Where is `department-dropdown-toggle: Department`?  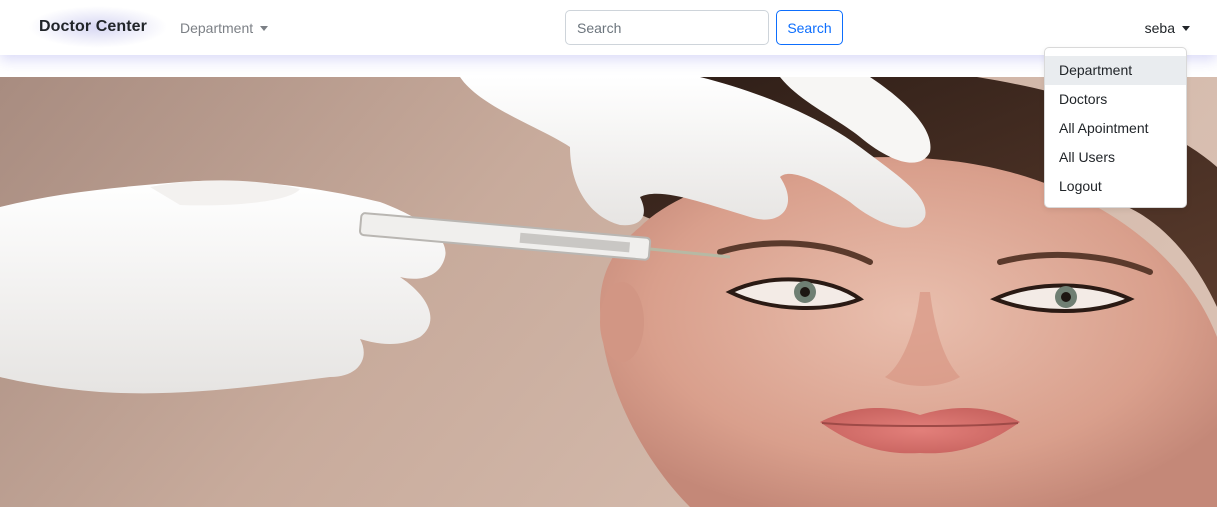
department-dropdown-toggle: Department is located at coordinates (224, 28).